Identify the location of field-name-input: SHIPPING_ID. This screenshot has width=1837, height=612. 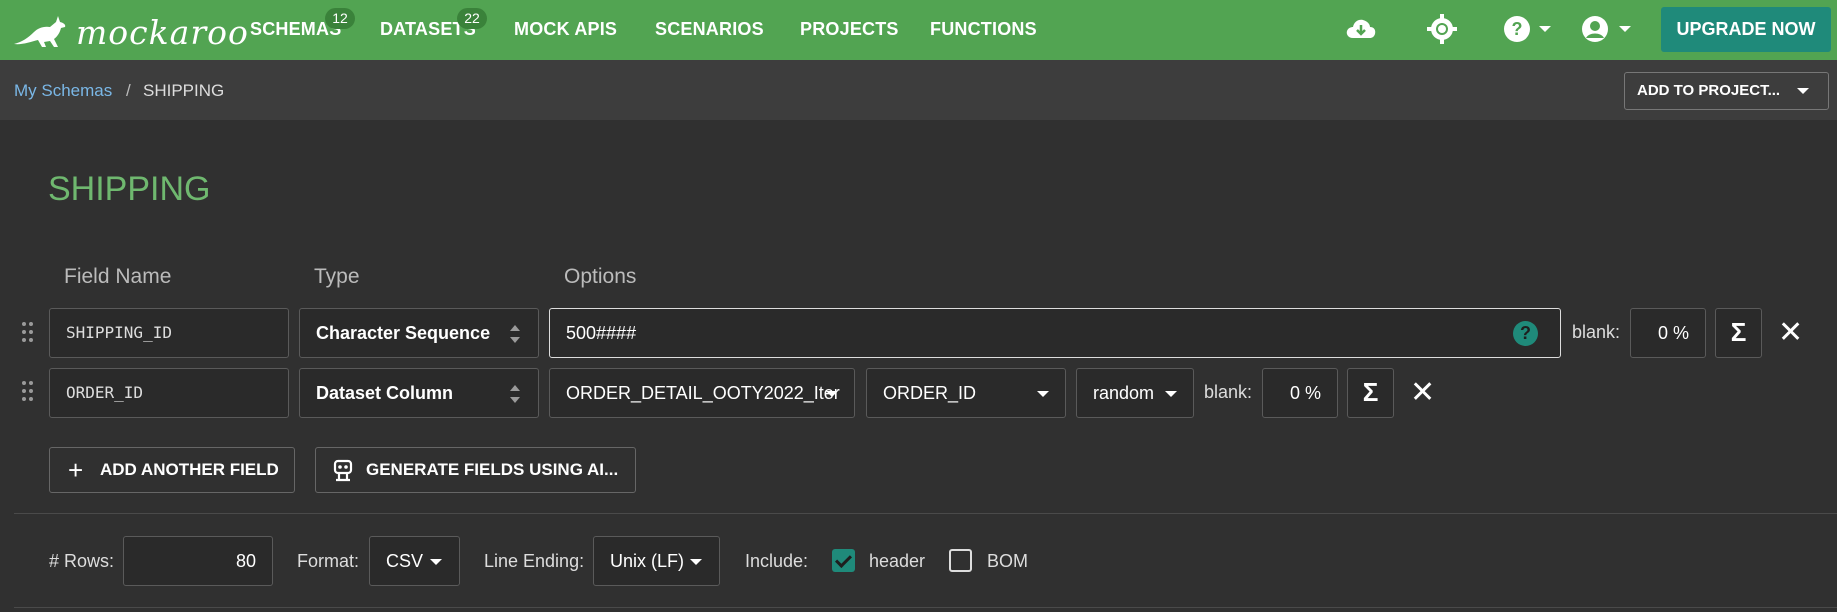
(169, 333).